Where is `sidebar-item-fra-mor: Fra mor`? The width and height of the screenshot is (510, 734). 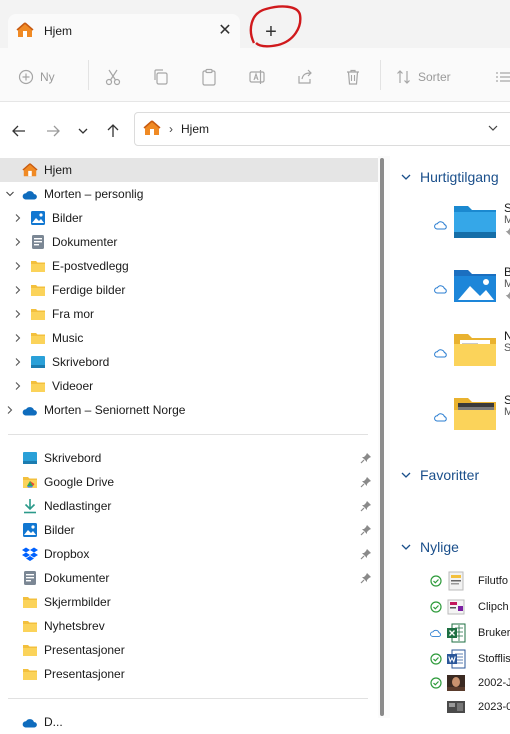 sidebar-item-fra-mor: Fra mor is located at coordinates (189, 314).